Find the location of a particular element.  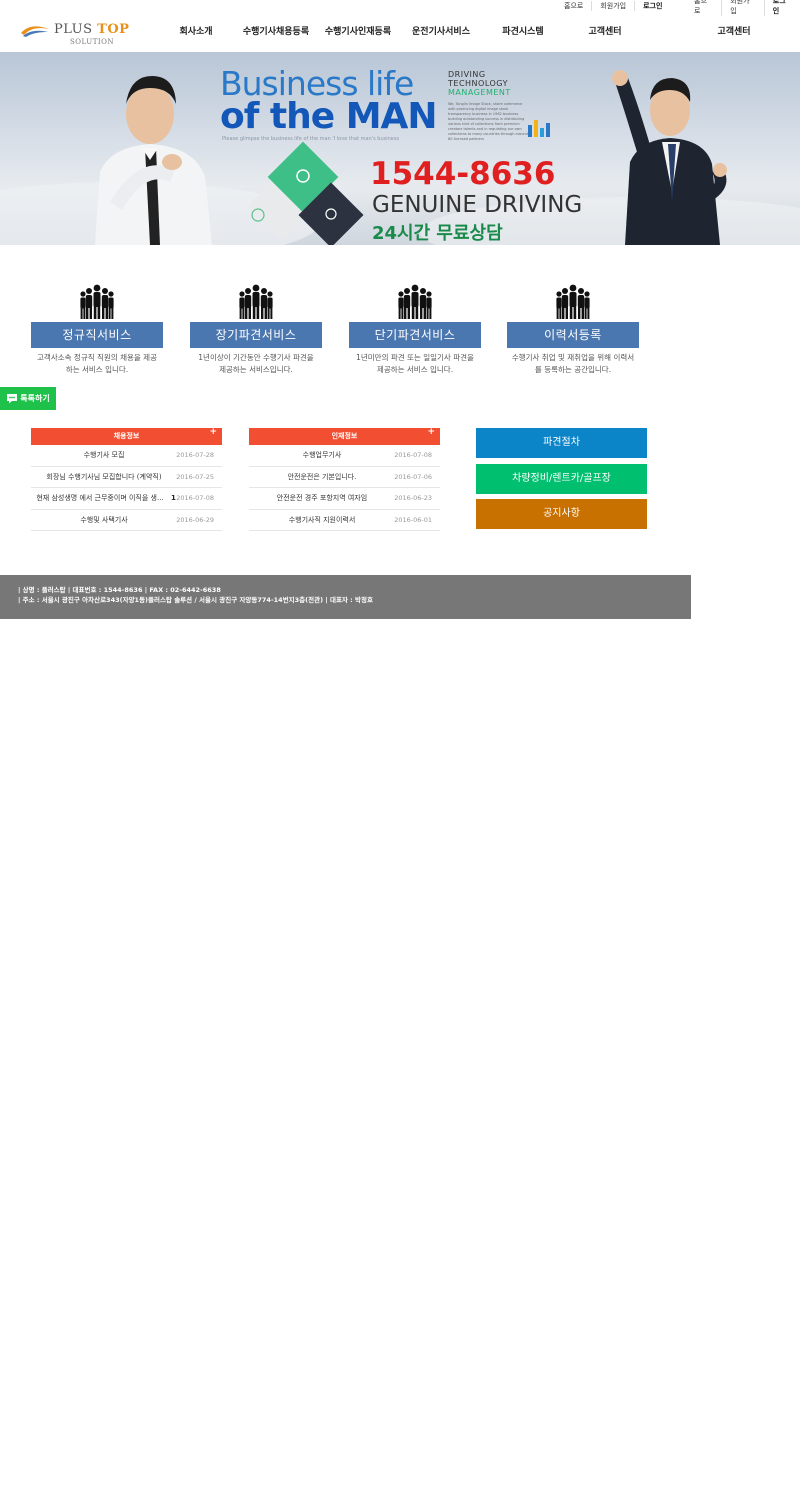

list-item-date: 2016-06-01 is located at coordinates (413, 519).